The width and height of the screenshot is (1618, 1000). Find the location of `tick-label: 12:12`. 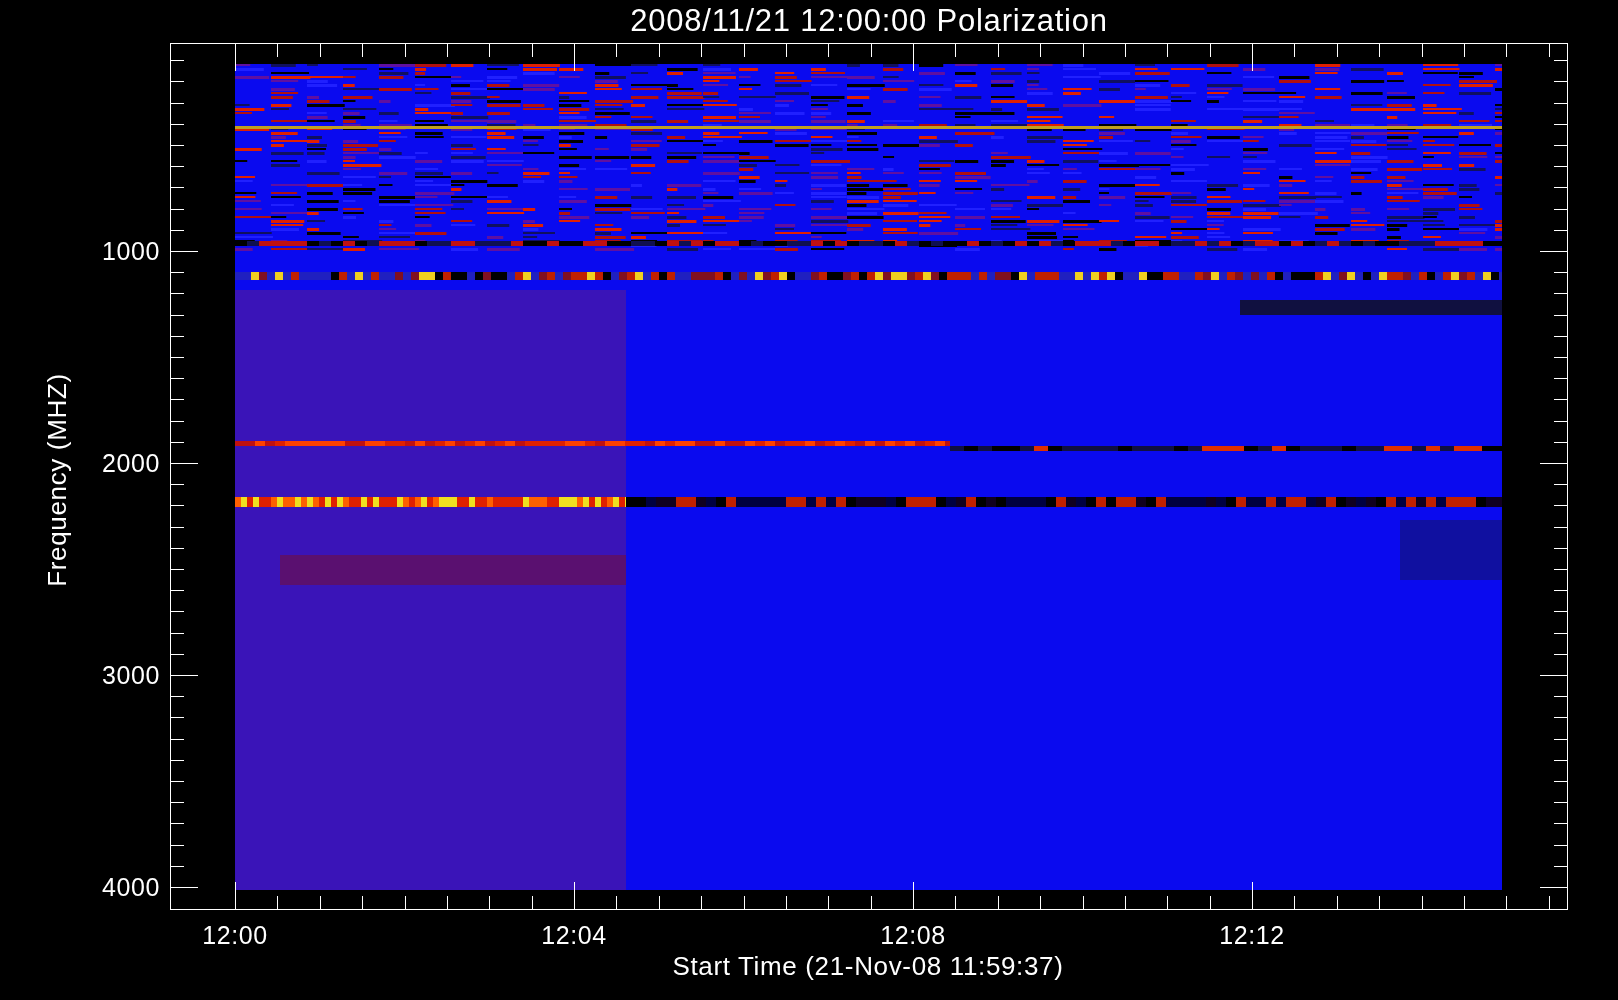

tick-label: 12:12 is located at coordinates (1252, 935).